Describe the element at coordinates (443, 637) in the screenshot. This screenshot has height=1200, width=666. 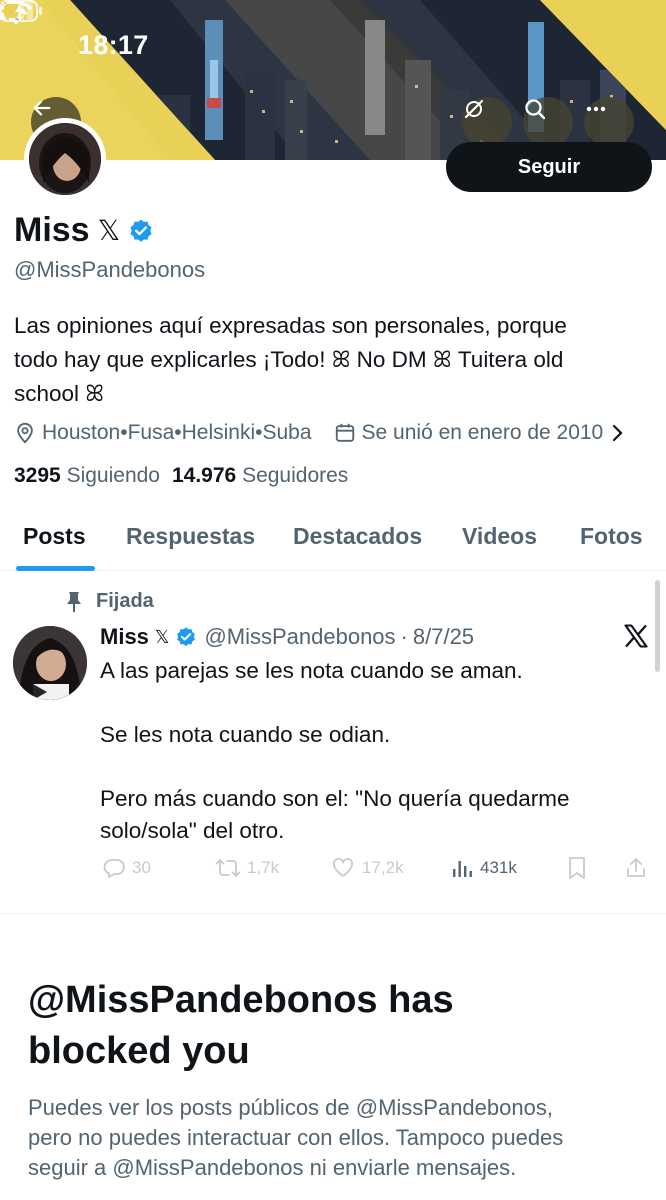
I see `post-date: 8/7/25` at that location.